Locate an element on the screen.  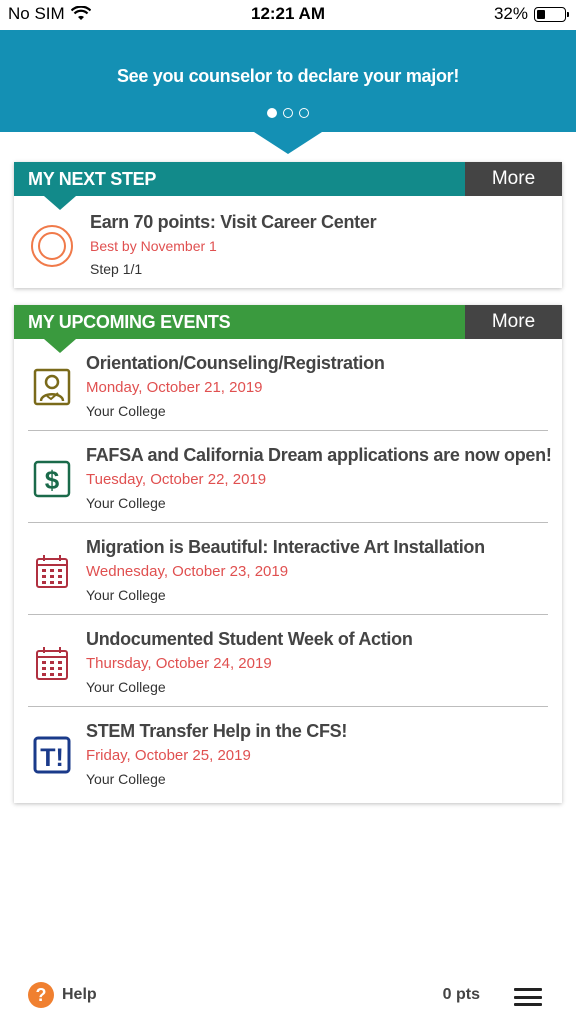
event-date: Monday, October 21, 2019 is located at coordinates (174, 387).